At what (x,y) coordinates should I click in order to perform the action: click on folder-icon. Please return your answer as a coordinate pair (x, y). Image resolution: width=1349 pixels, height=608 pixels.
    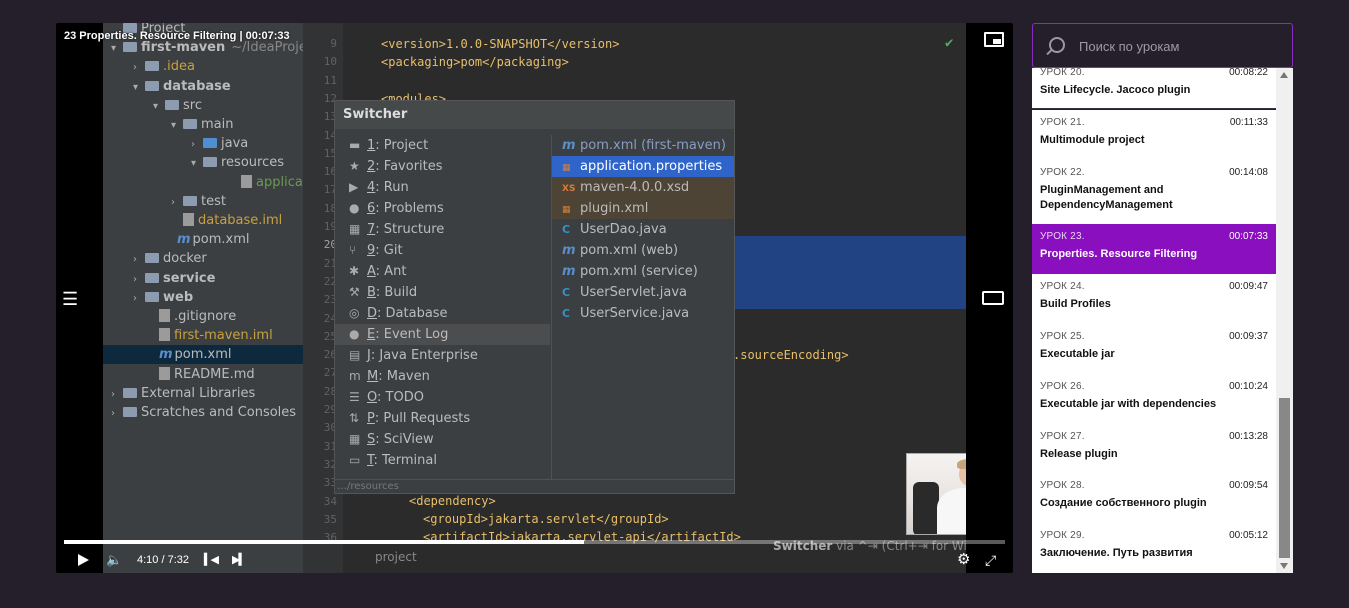
    Looking at the image, I should click on (210, 162).